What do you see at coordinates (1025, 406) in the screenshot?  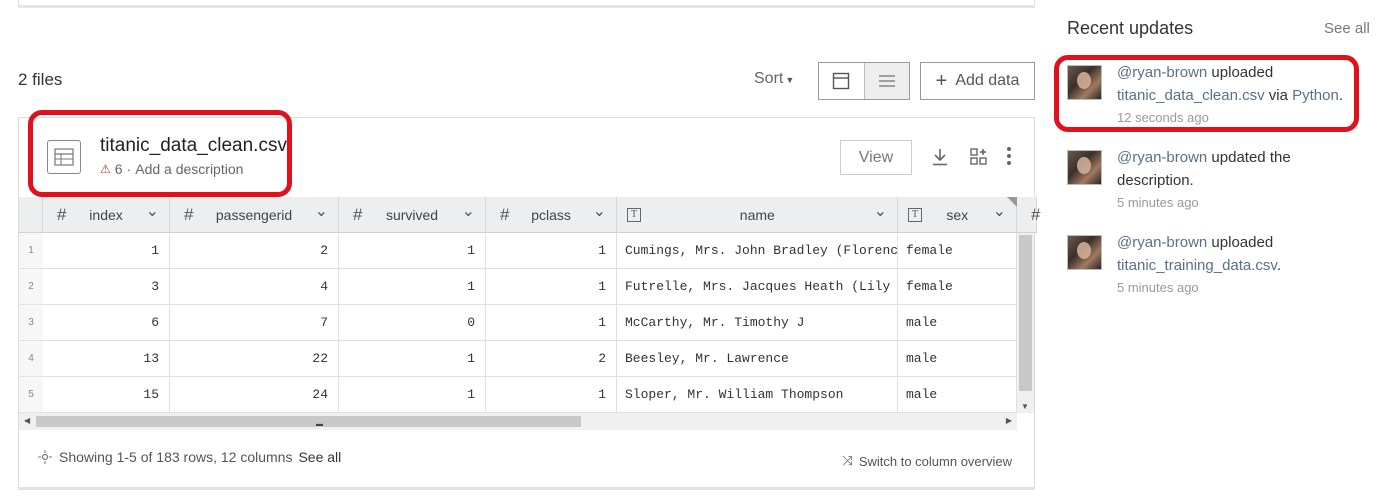 I see `scroll-down-arrow-icon: ▼` at bounding box center [1025, 406].